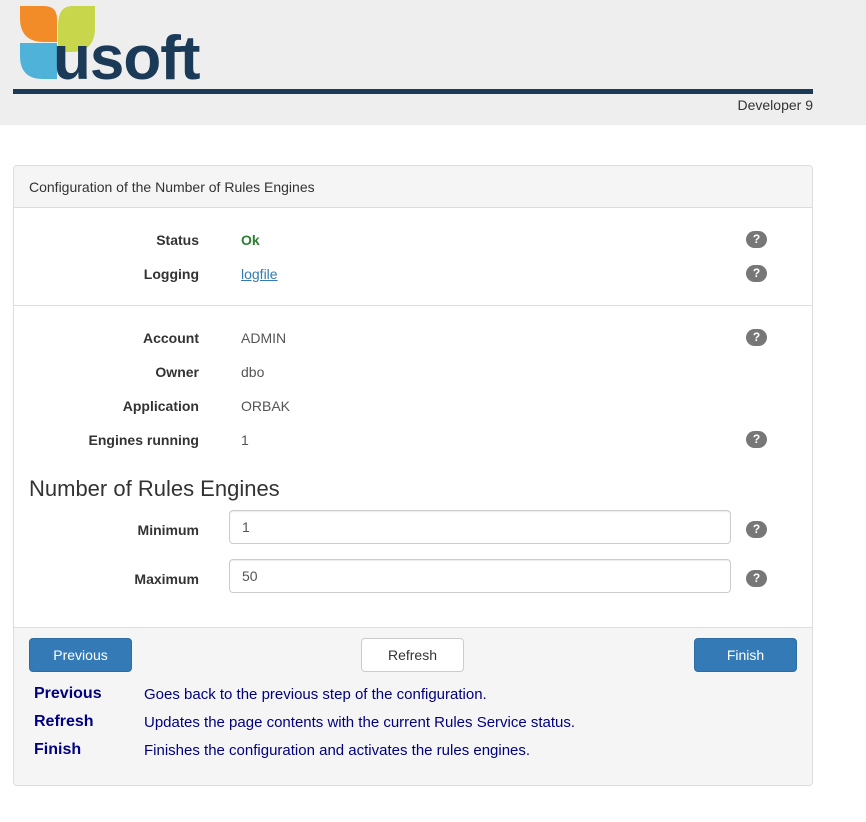 The width and height of the screenshot is (866, 822). I want to click on minimum-row: Minimum ?, so click(413, 527).